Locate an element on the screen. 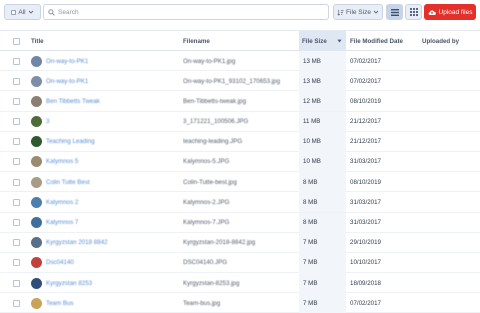 This screenshot has height=313, width=480. file-title-link: Colin Tutte Best is located at coordinates (68, 182).